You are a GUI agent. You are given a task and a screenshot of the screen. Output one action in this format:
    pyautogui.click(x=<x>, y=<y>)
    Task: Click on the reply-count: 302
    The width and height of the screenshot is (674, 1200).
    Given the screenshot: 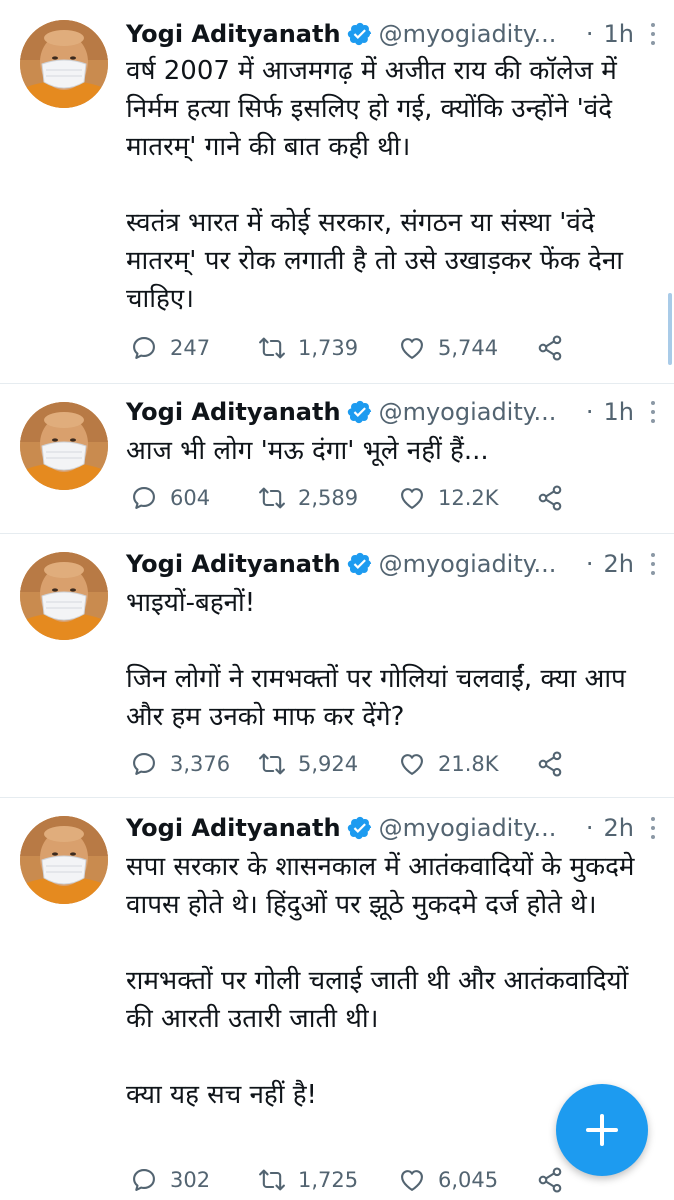 What is the action you would take?
    pyautogui.click(x=190, y=1180)
    